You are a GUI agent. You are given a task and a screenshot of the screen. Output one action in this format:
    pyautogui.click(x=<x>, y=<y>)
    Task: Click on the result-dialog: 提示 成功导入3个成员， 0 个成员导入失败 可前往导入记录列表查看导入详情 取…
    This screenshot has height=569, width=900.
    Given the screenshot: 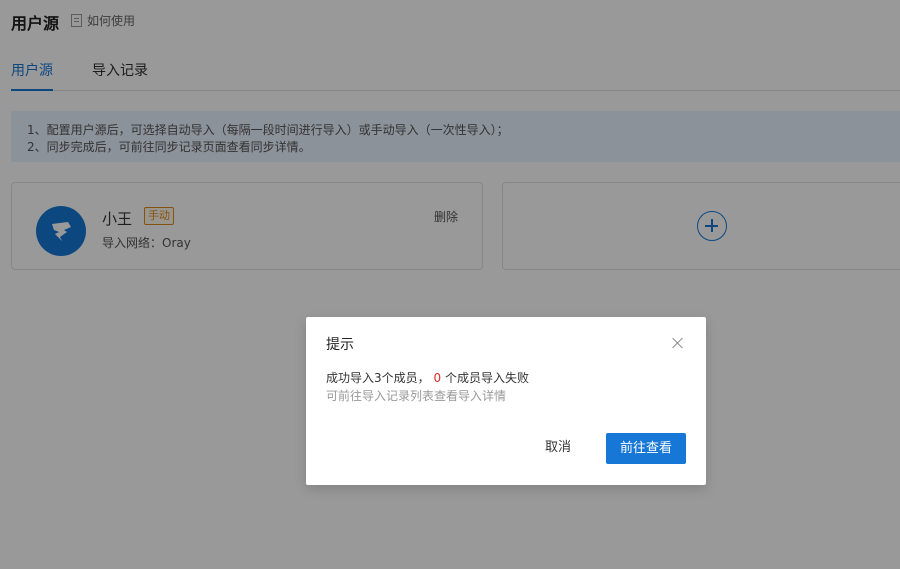 What is the action you would take?
    pyautogui.click(x=506, y=401)
    